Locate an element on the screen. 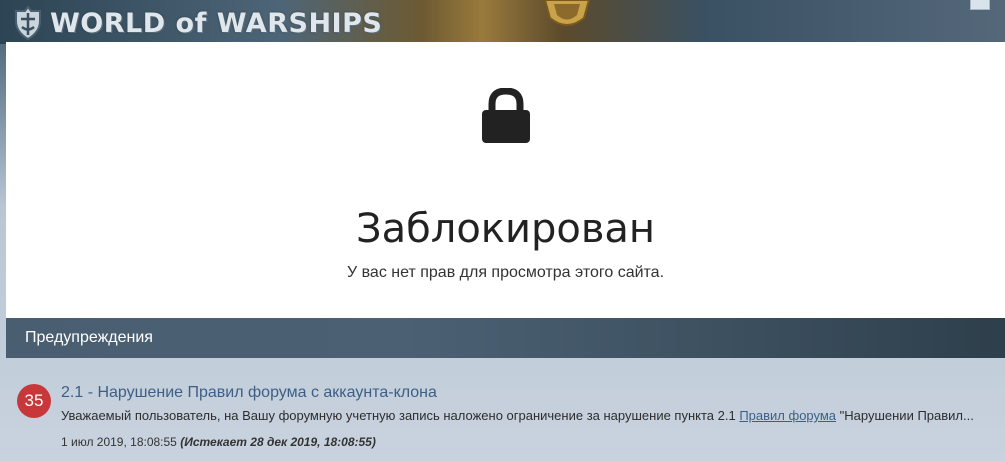  site-header: WORLD of WARSHIPS is located at coordinates (502, 22).